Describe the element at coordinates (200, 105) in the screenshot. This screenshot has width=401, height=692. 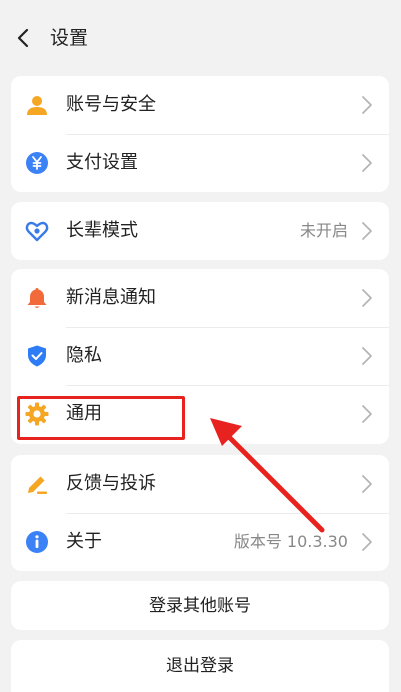
I see `row-account-security: 账号与安全` at that location.